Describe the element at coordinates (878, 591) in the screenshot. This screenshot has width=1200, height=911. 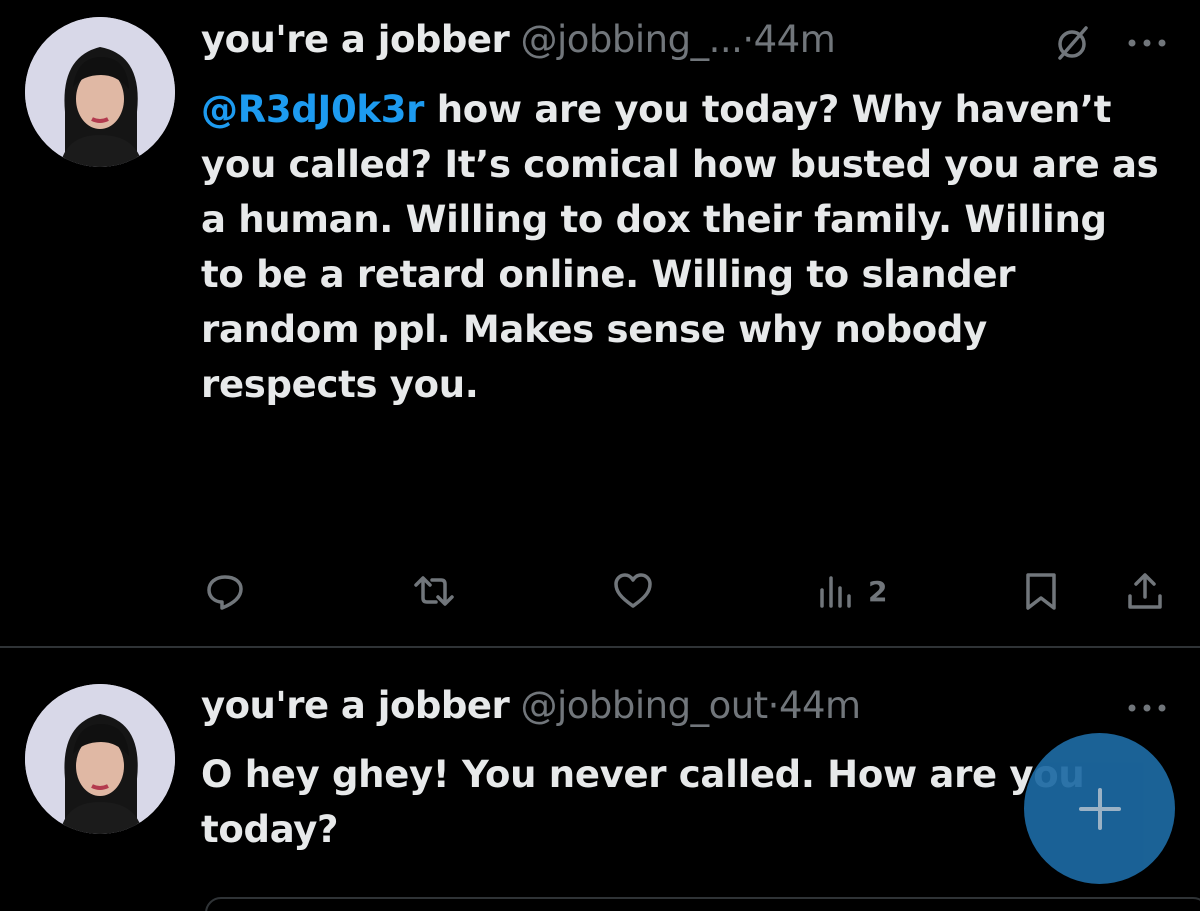
I see `views-count: 2` at that location.